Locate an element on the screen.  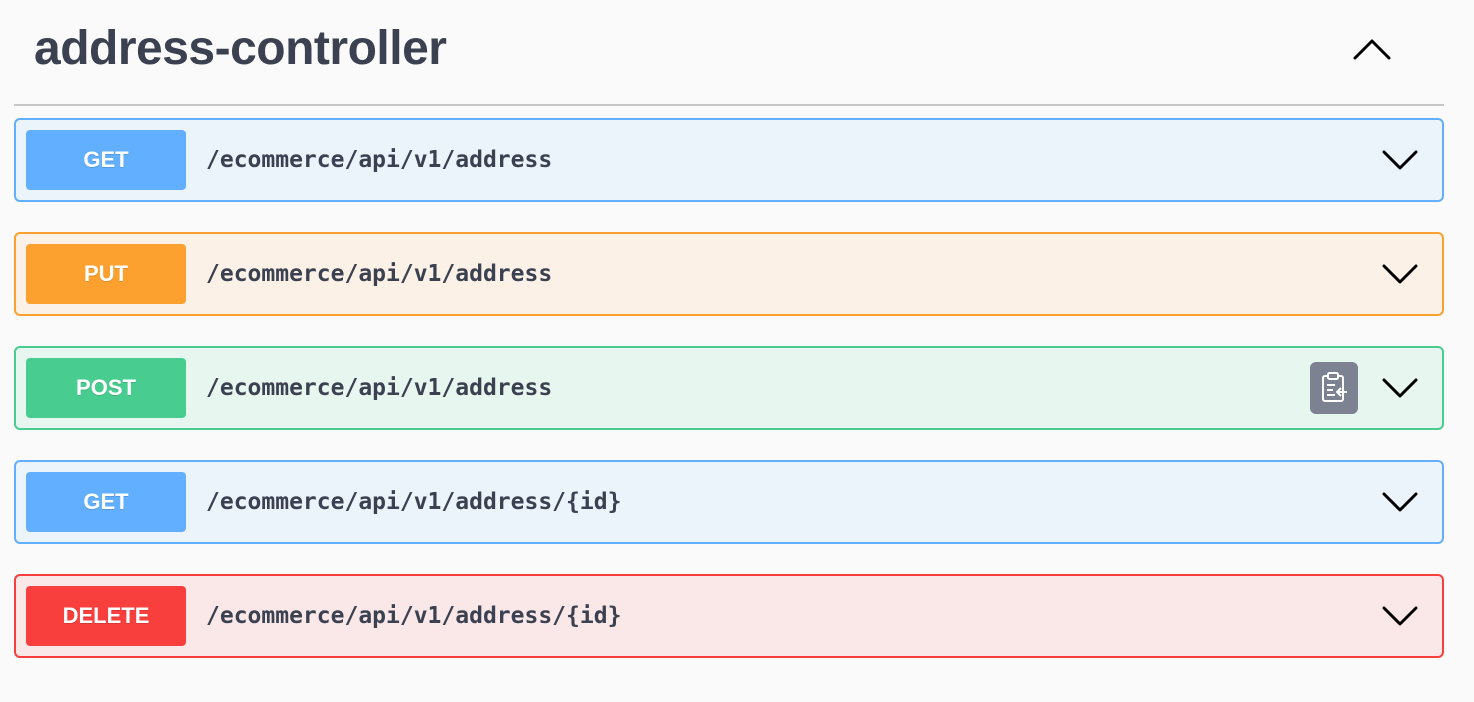
operation-put-address: PUT /ecommerce/api/v1/address is located at coordinates (729, 274).